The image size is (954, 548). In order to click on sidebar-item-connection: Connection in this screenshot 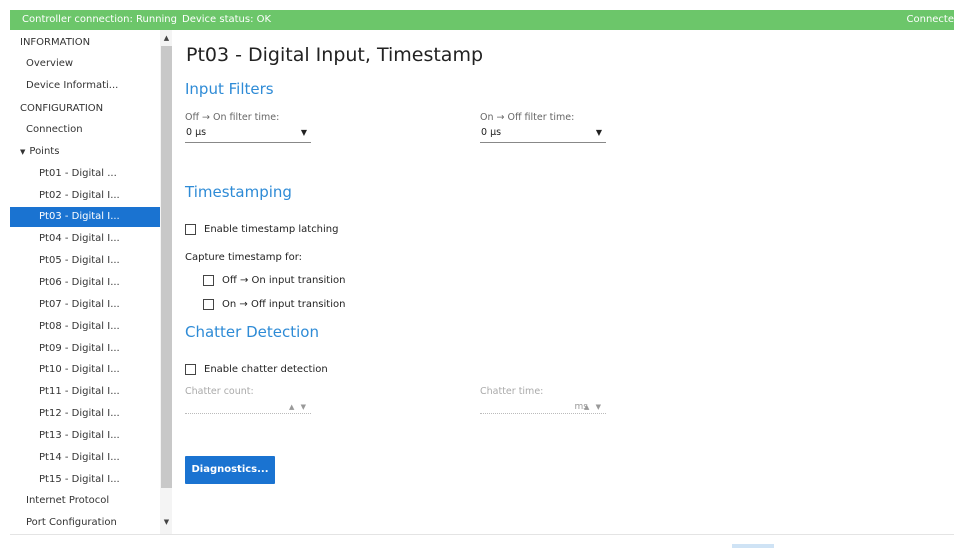, I will do `click(85, 130)`.